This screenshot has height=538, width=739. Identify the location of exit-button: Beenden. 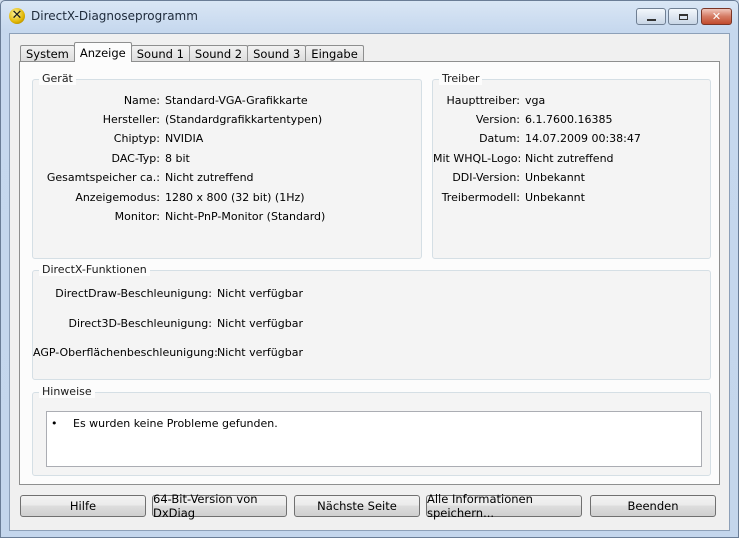
(653, 506).